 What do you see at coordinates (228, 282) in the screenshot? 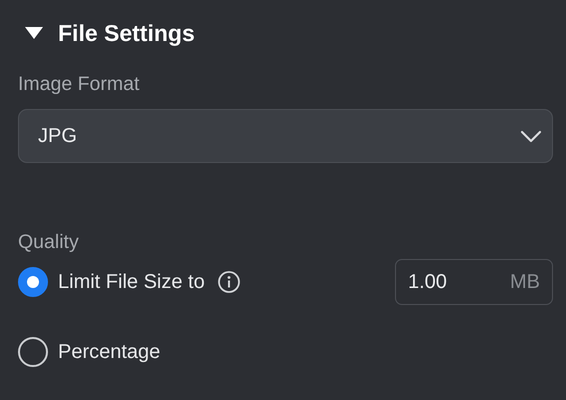
I see `info-icon` at bounding box center [228, 282].